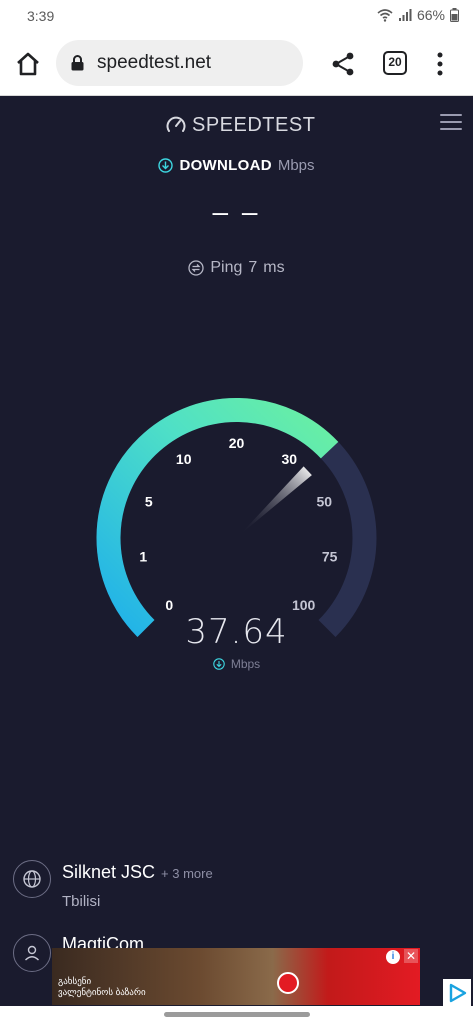 Image resolution: width=473 pixels, height=1024 pixels. I want to click on ping-value: 7, so click(253, 267).